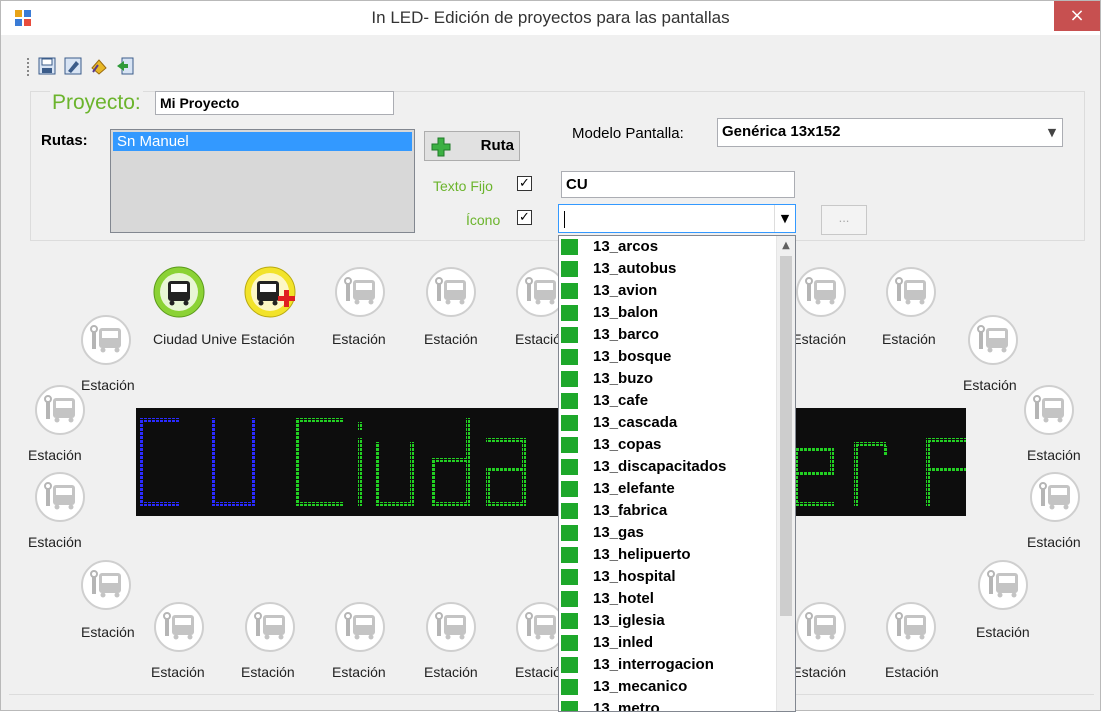 The height and width of the screenshot is (712, 1101). Describe the element at coordinates (569, 555) in the screenshot. I see `helicopter-icon` at that location.